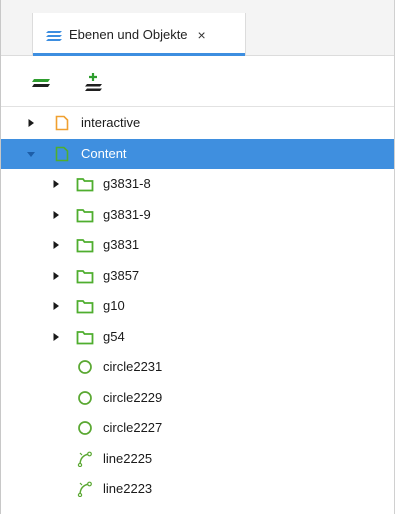  What do you see at coordinates (127, 183) in the screenshot?
I see `tree-item-label: g3831-8` at bounding box center [127, 183].